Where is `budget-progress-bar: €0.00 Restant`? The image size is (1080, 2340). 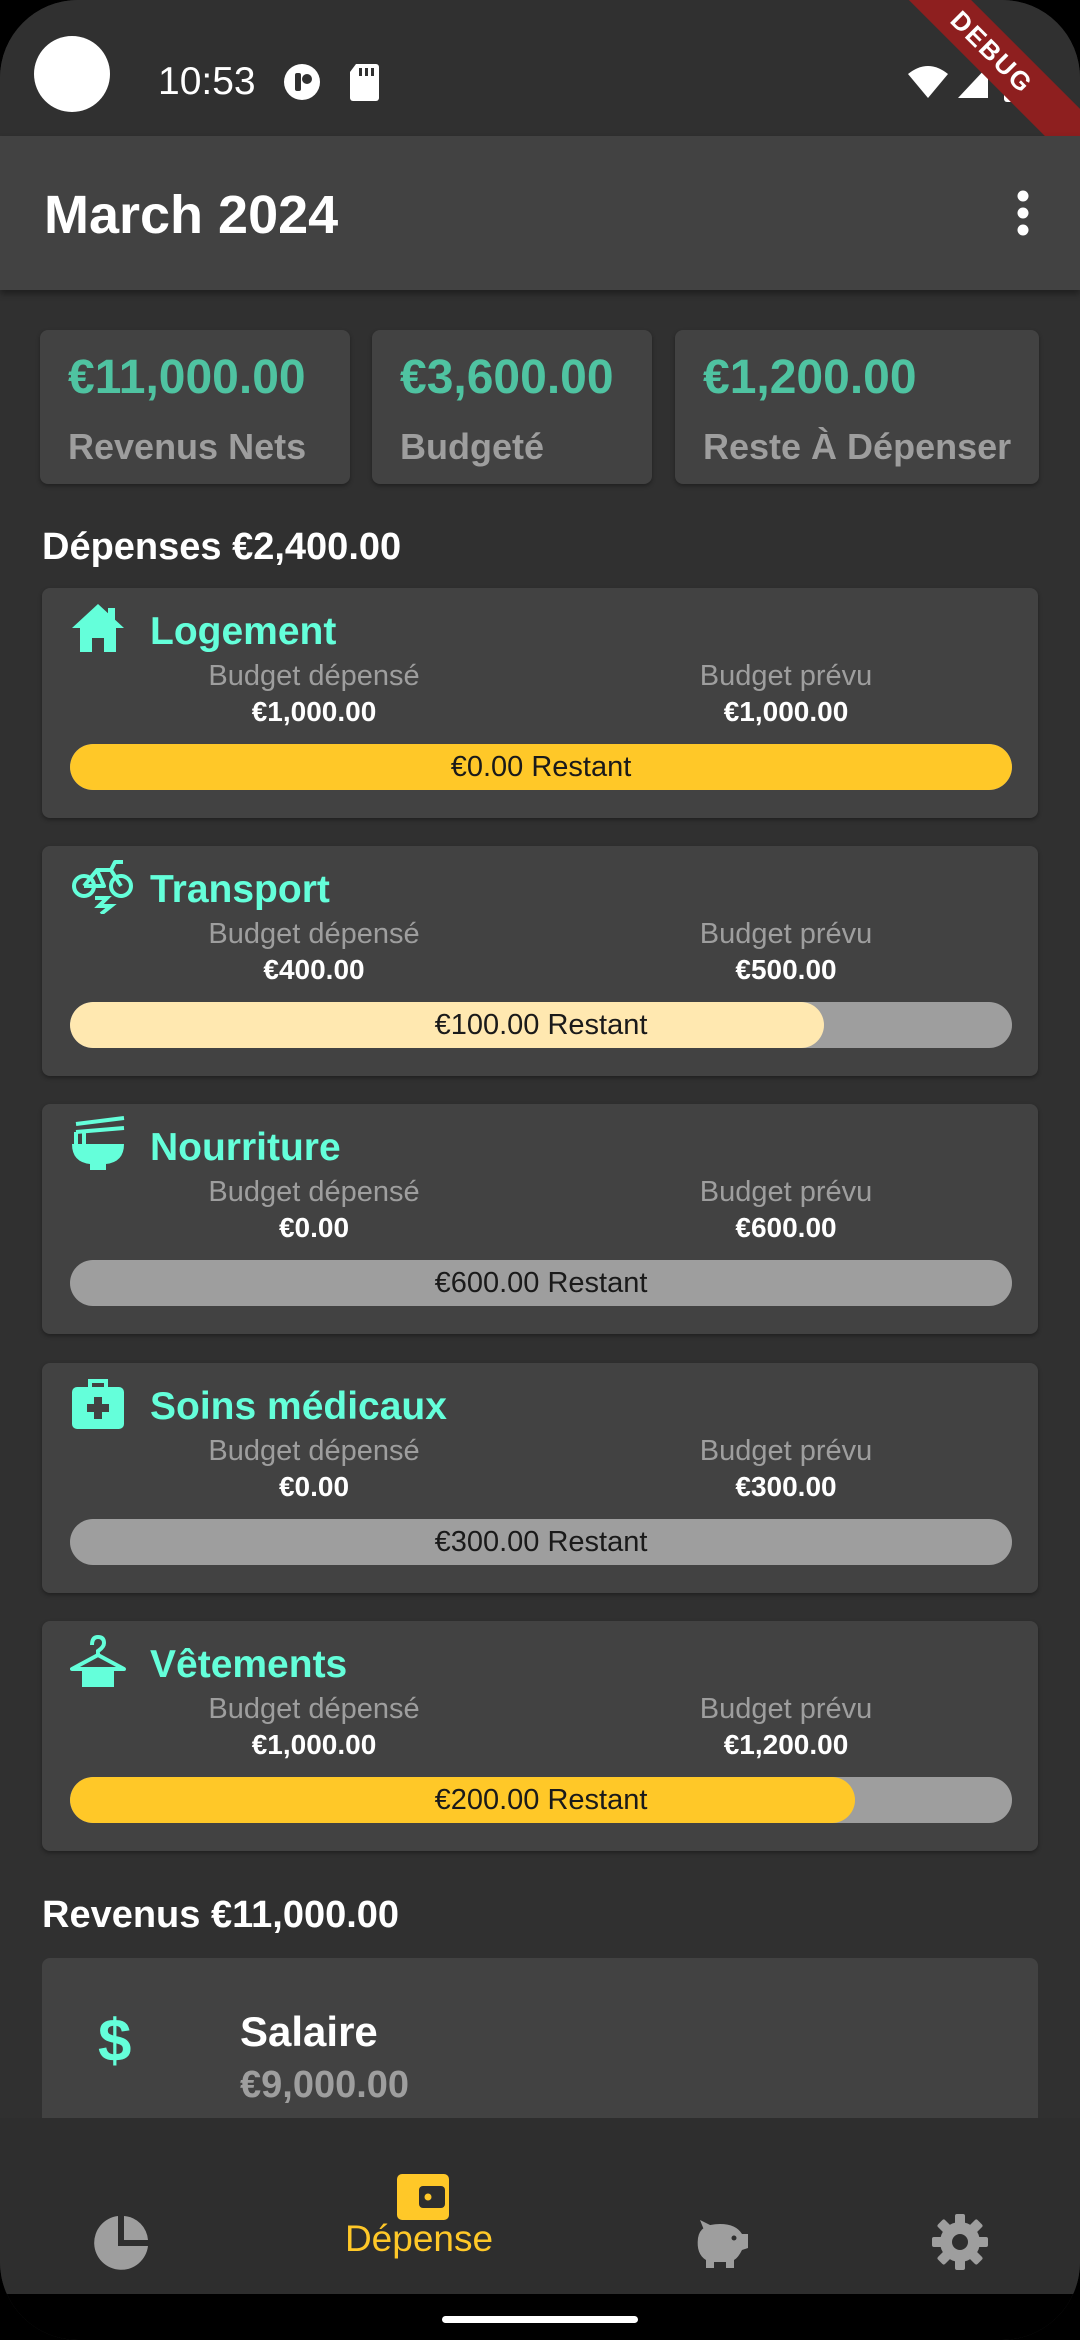 budget-progress-bar: €0.00 Restant is located at coordinates (541, 767).